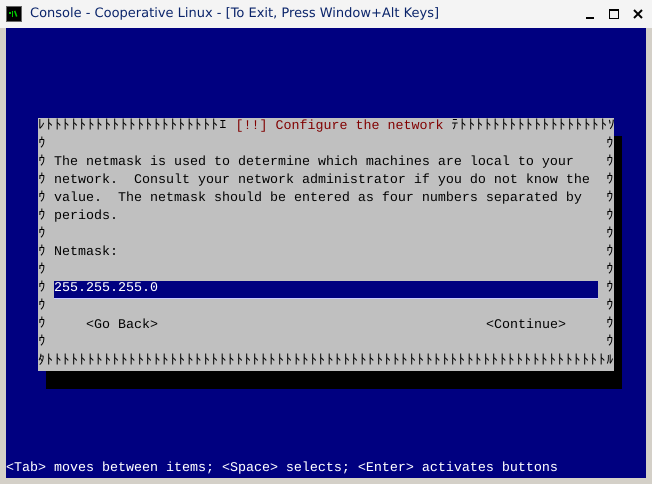 The image size is (652, 484). I want to click on dialog-button: <Go Back>, so click(122, 325).